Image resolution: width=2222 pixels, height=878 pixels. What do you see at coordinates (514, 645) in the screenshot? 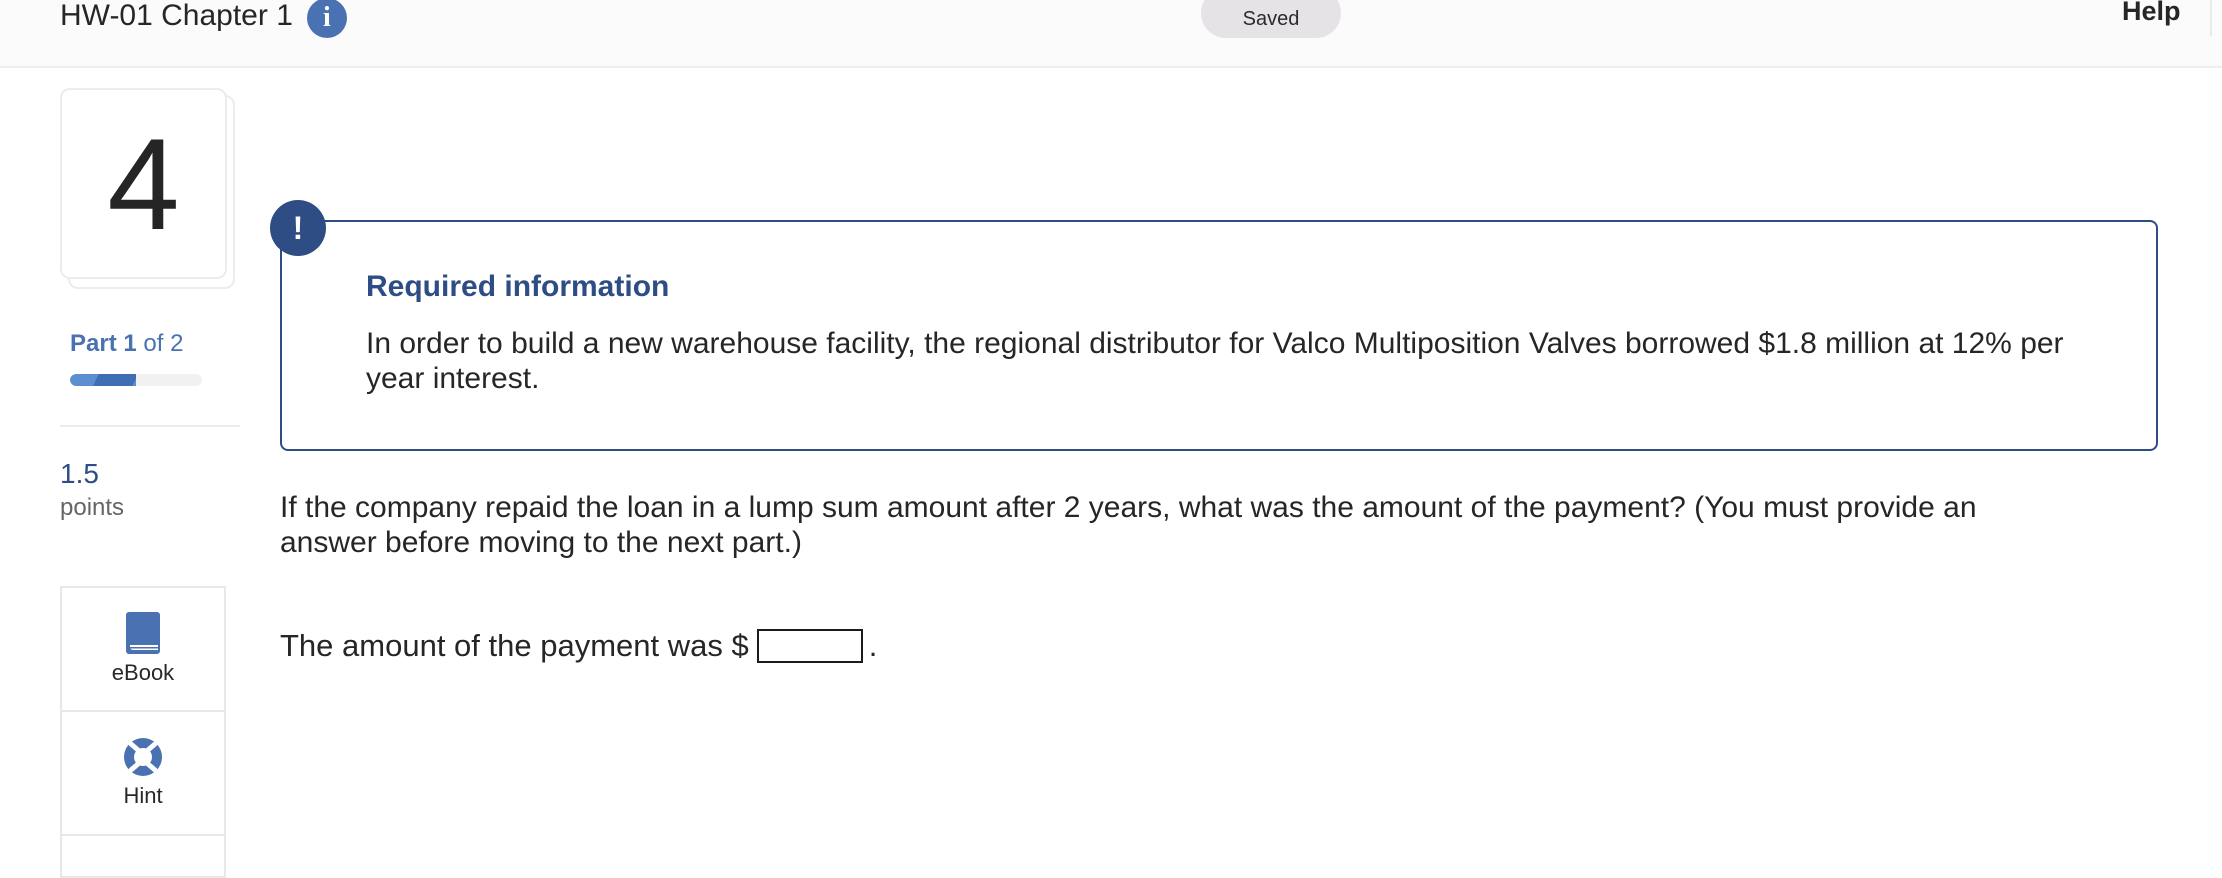
I see `answer-prefix: The amount of the payment was $` at bounding box center [514, 645].